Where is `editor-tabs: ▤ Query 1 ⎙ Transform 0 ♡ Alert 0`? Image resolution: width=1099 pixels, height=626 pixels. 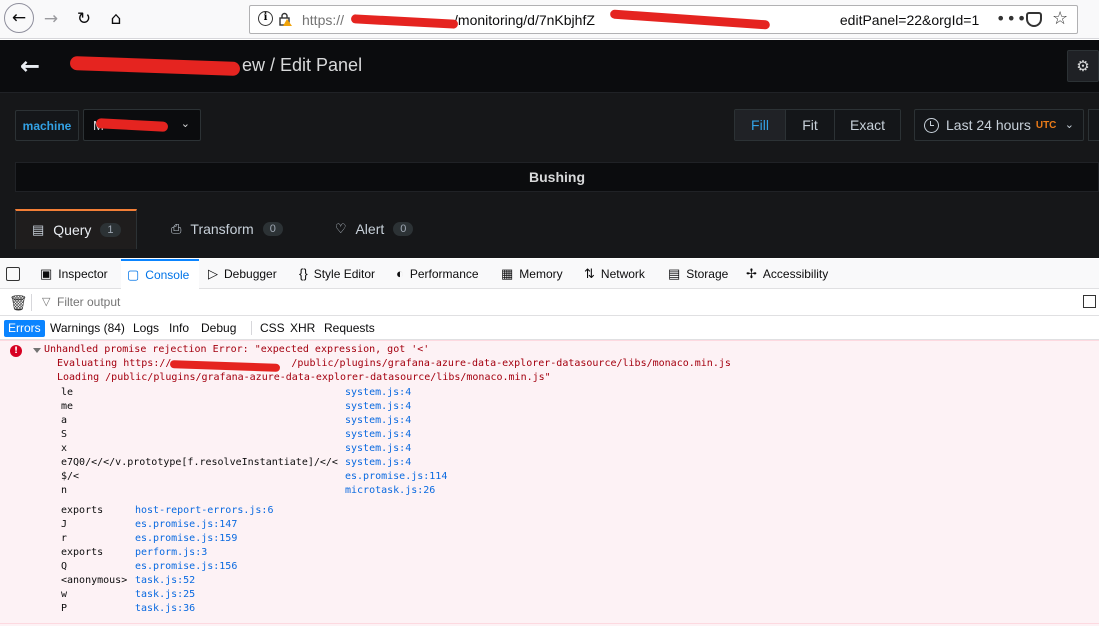 editor-tabs: ▤ Query 1 ⎙ Transform 0 ♡ Alert 0 is located at coordinates (222, 229).